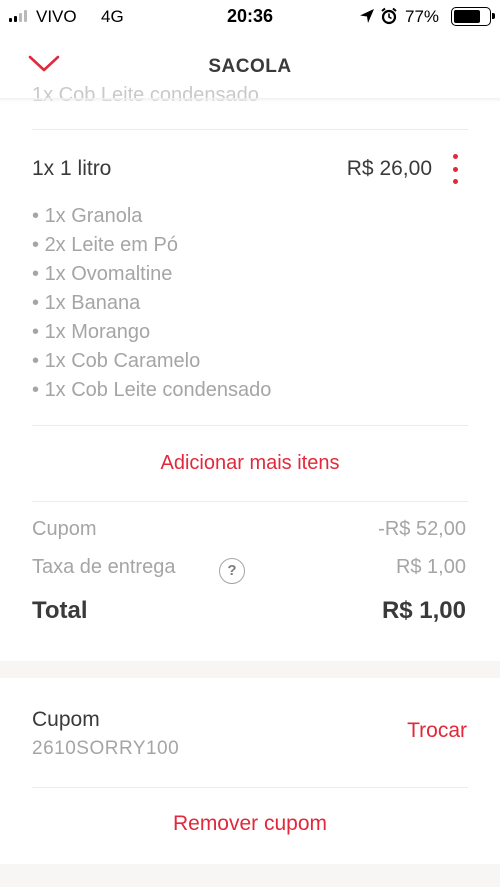 Image resolution: width=500 pixels, height=887 pixels. Describe the element at coordinates (422, 16) in the screenshot. I see `battery-percentage: 77%` at that location.